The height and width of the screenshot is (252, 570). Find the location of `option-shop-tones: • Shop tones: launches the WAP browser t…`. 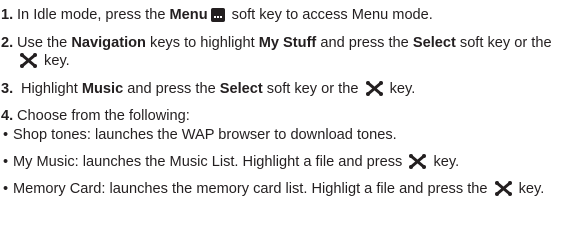

option-shop-tones: • Shop tones: launches the WAP browser t… is located at coordinates (285, 135).